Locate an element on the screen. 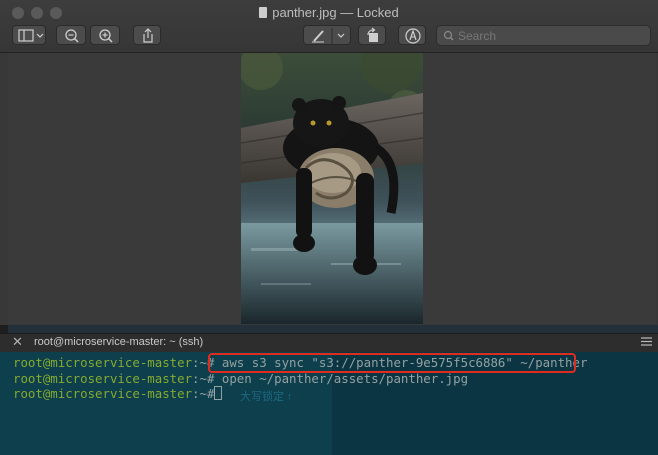  sidebar-icon is located at coordinates (31, 35).